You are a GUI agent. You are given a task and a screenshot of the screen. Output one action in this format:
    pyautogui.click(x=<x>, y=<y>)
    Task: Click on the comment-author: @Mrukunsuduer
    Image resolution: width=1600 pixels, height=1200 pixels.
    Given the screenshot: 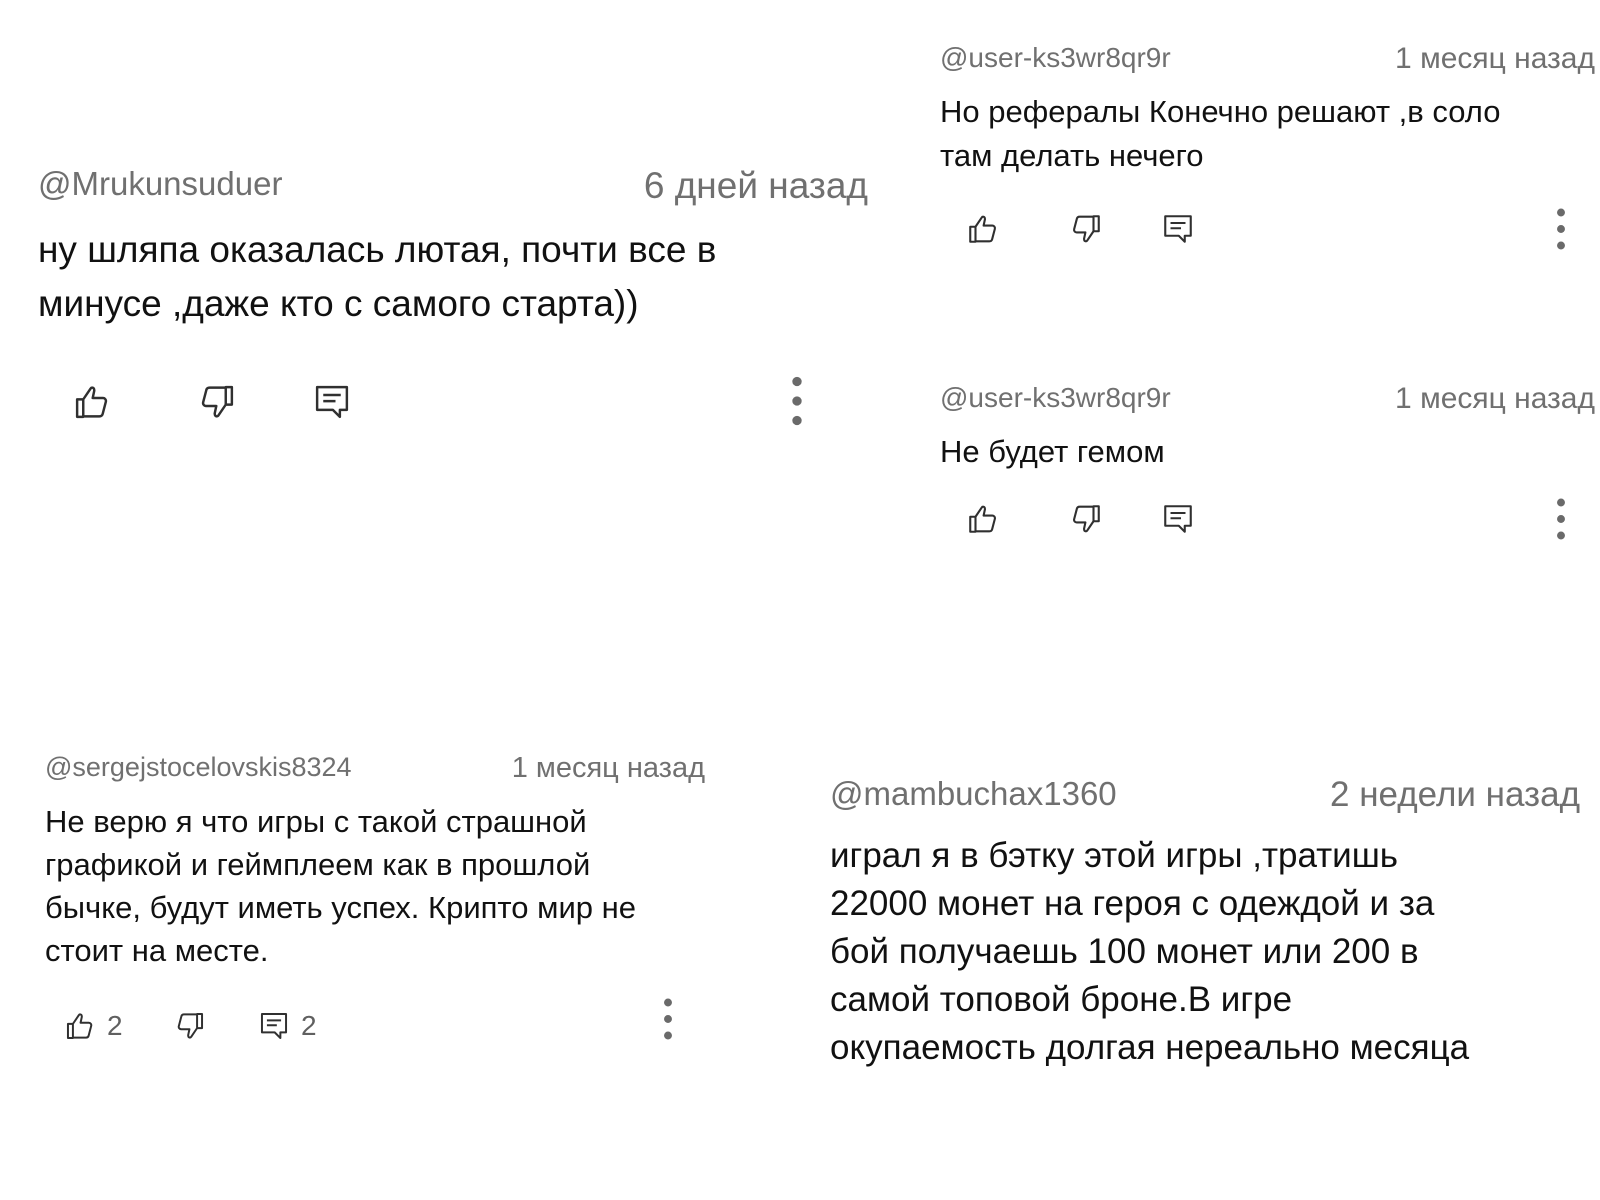 What is the action you would take?
    pyautogui.click(x=160, y=184)
    